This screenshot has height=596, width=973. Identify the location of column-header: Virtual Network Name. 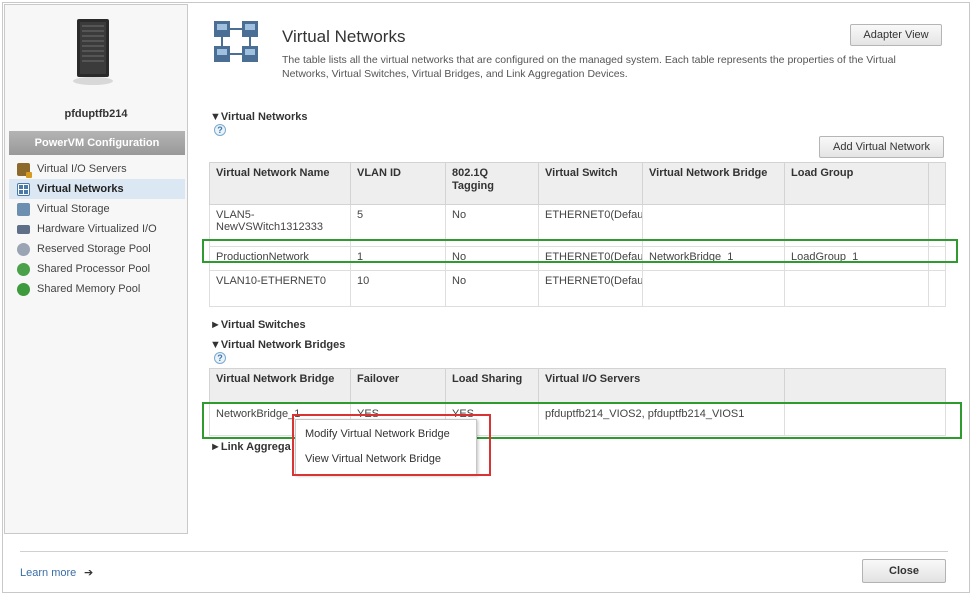
(280, 183).